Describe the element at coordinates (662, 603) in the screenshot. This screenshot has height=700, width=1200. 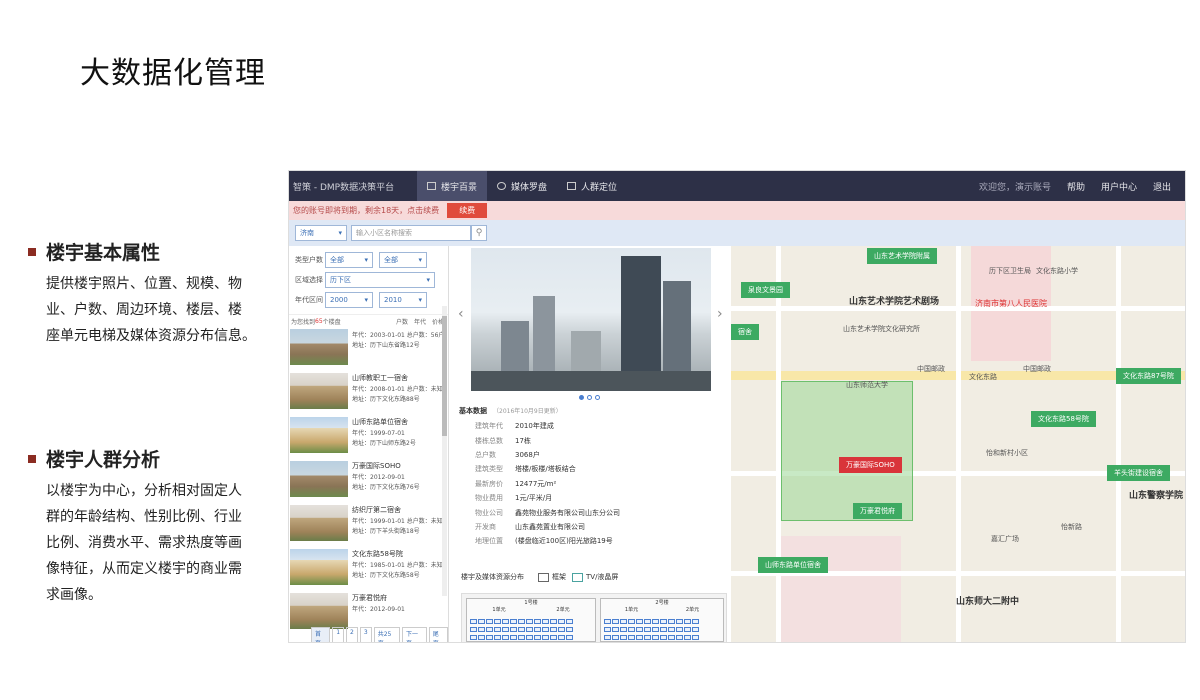
I see `building-label: 2号楼` at that location.